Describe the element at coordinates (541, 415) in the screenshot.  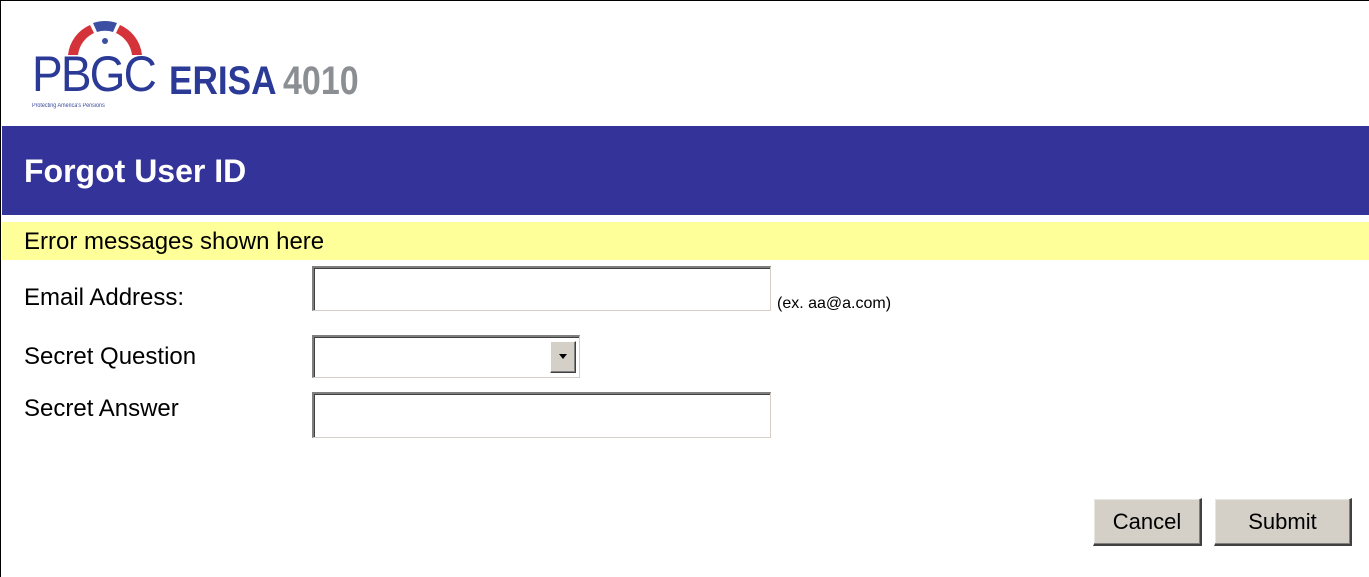
I see `secret-answer-input` at that location.